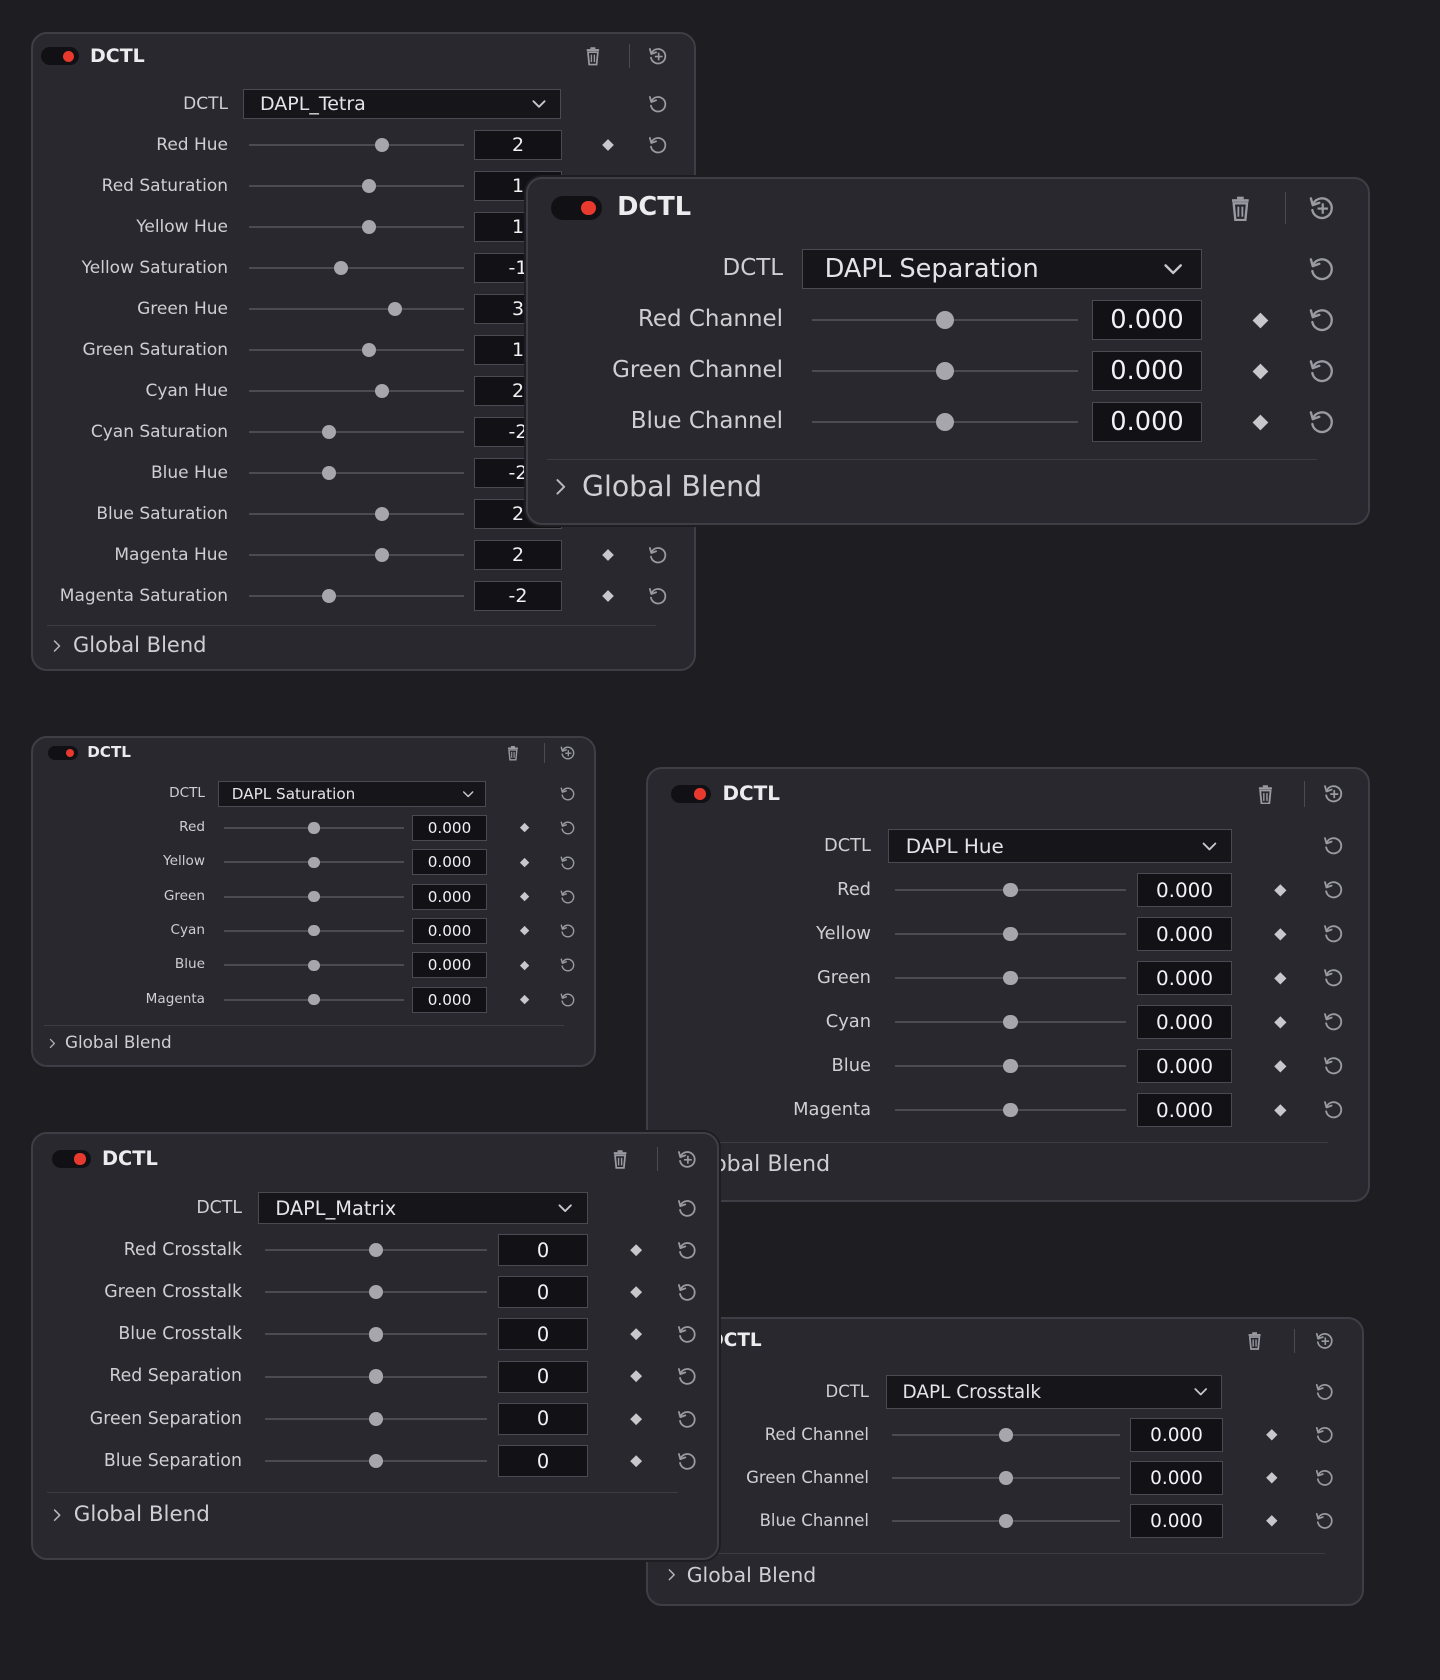 The image size is (1440, 1680). I want to click on param-value-field: -2, so click(518, 596).